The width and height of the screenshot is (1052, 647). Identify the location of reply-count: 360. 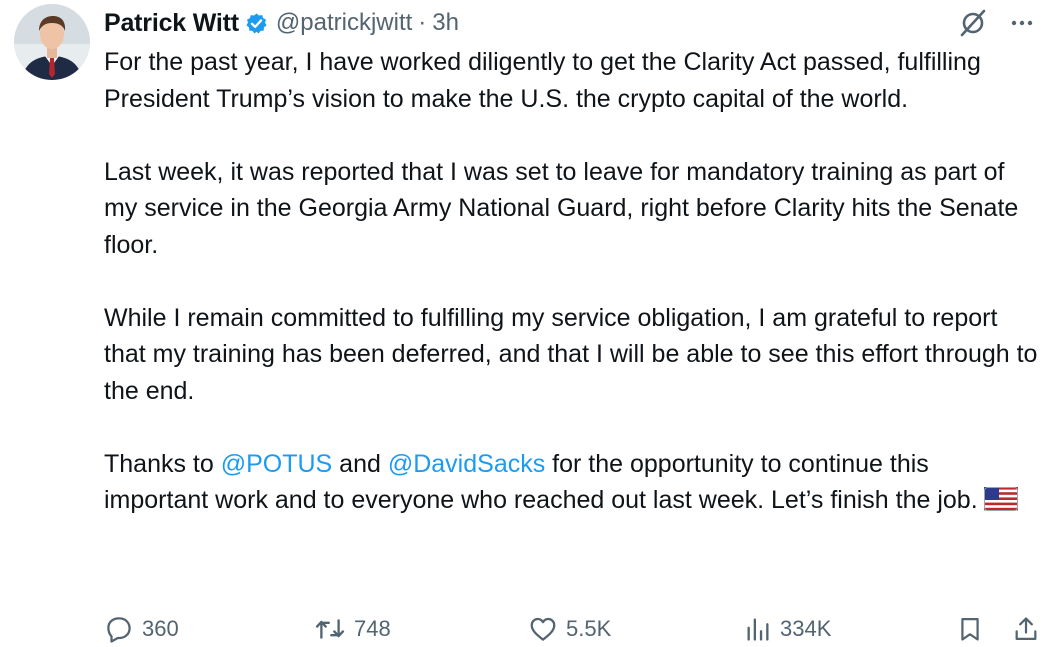
(160, 628).